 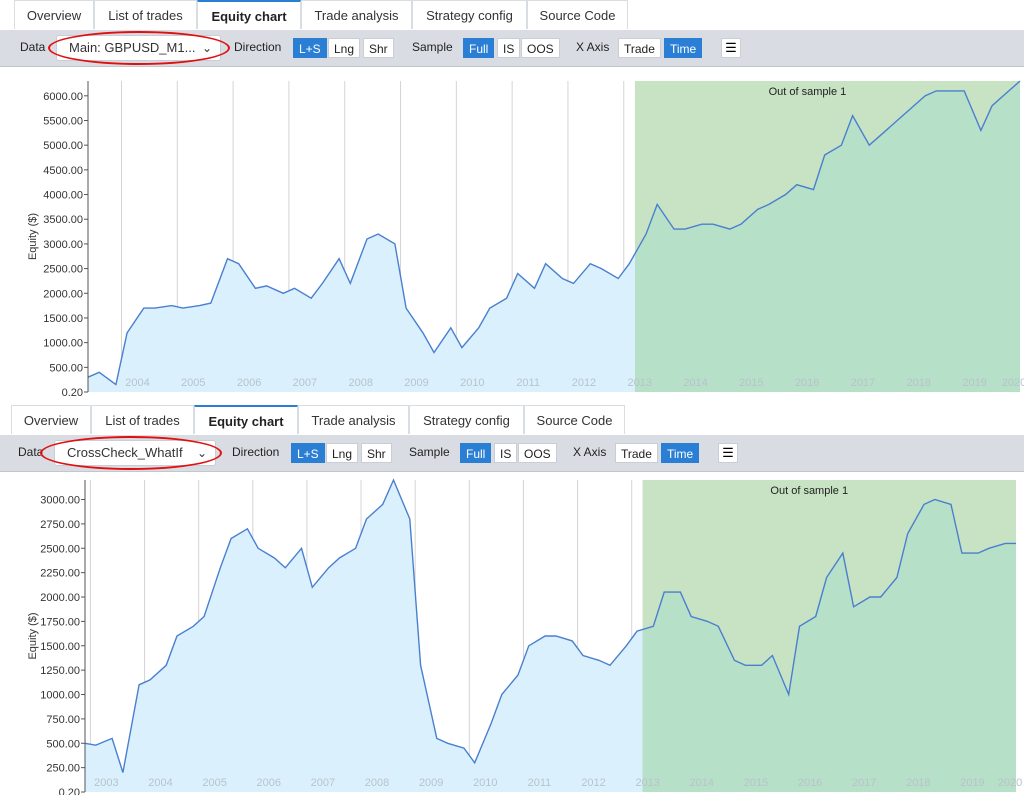 What do you see at coordinates (60, 501) in the screenshot?
I see `y-tick-label: 3000.00` at bounding box center [60, 501].